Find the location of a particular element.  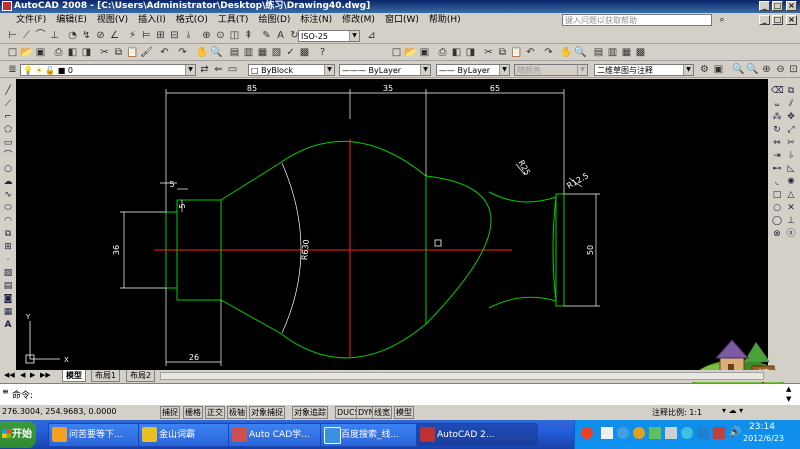

center-mark-icon: ⊙ is located at coordinates (220, 35).